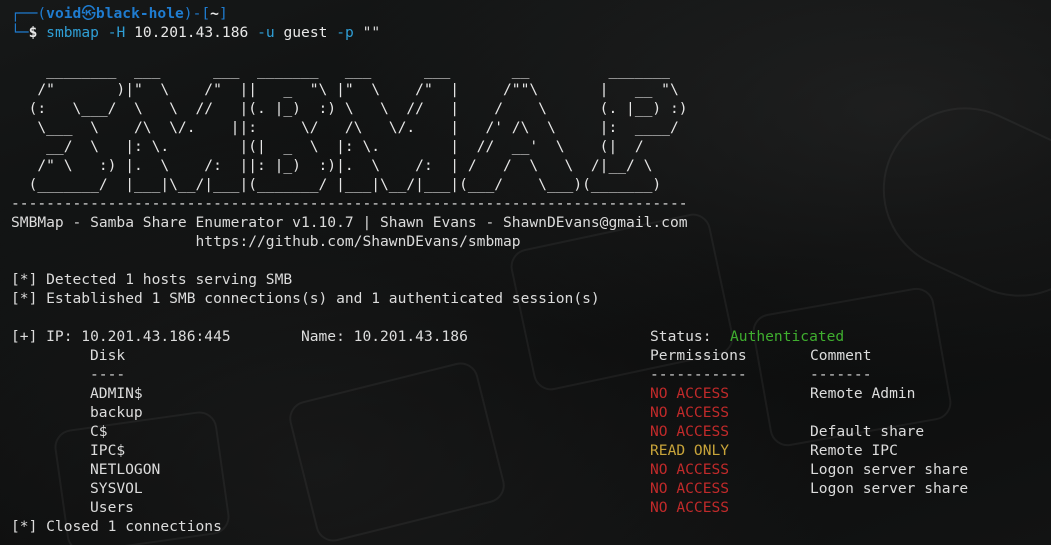 The image size is (1051, 545). I want to click on prompt-header: ┌──(void㉿black-hole)-[~], so click(119, 13).